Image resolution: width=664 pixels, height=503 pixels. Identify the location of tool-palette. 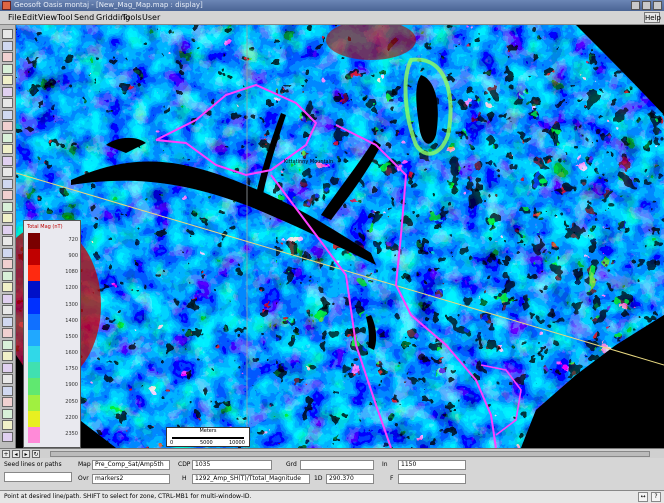
(8, 236).